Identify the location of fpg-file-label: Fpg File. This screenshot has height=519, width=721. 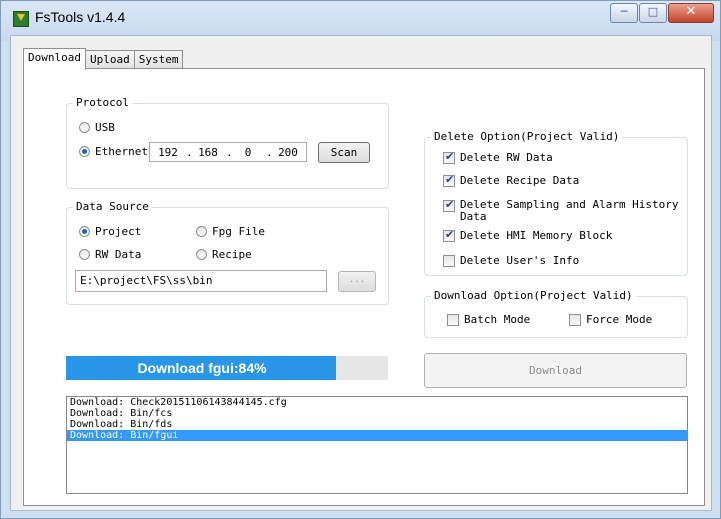
(238, 231).